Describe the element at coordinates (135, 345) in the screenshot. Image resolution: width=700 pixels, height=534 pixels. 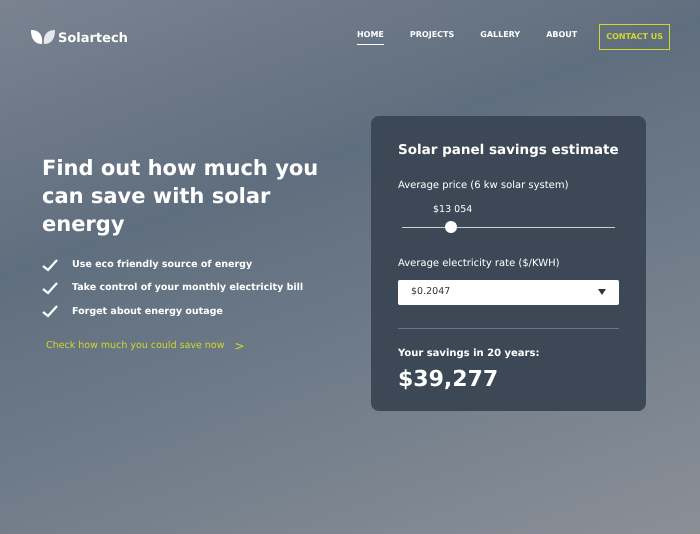
I see `savings-link: Check how much you could save now` at that location.